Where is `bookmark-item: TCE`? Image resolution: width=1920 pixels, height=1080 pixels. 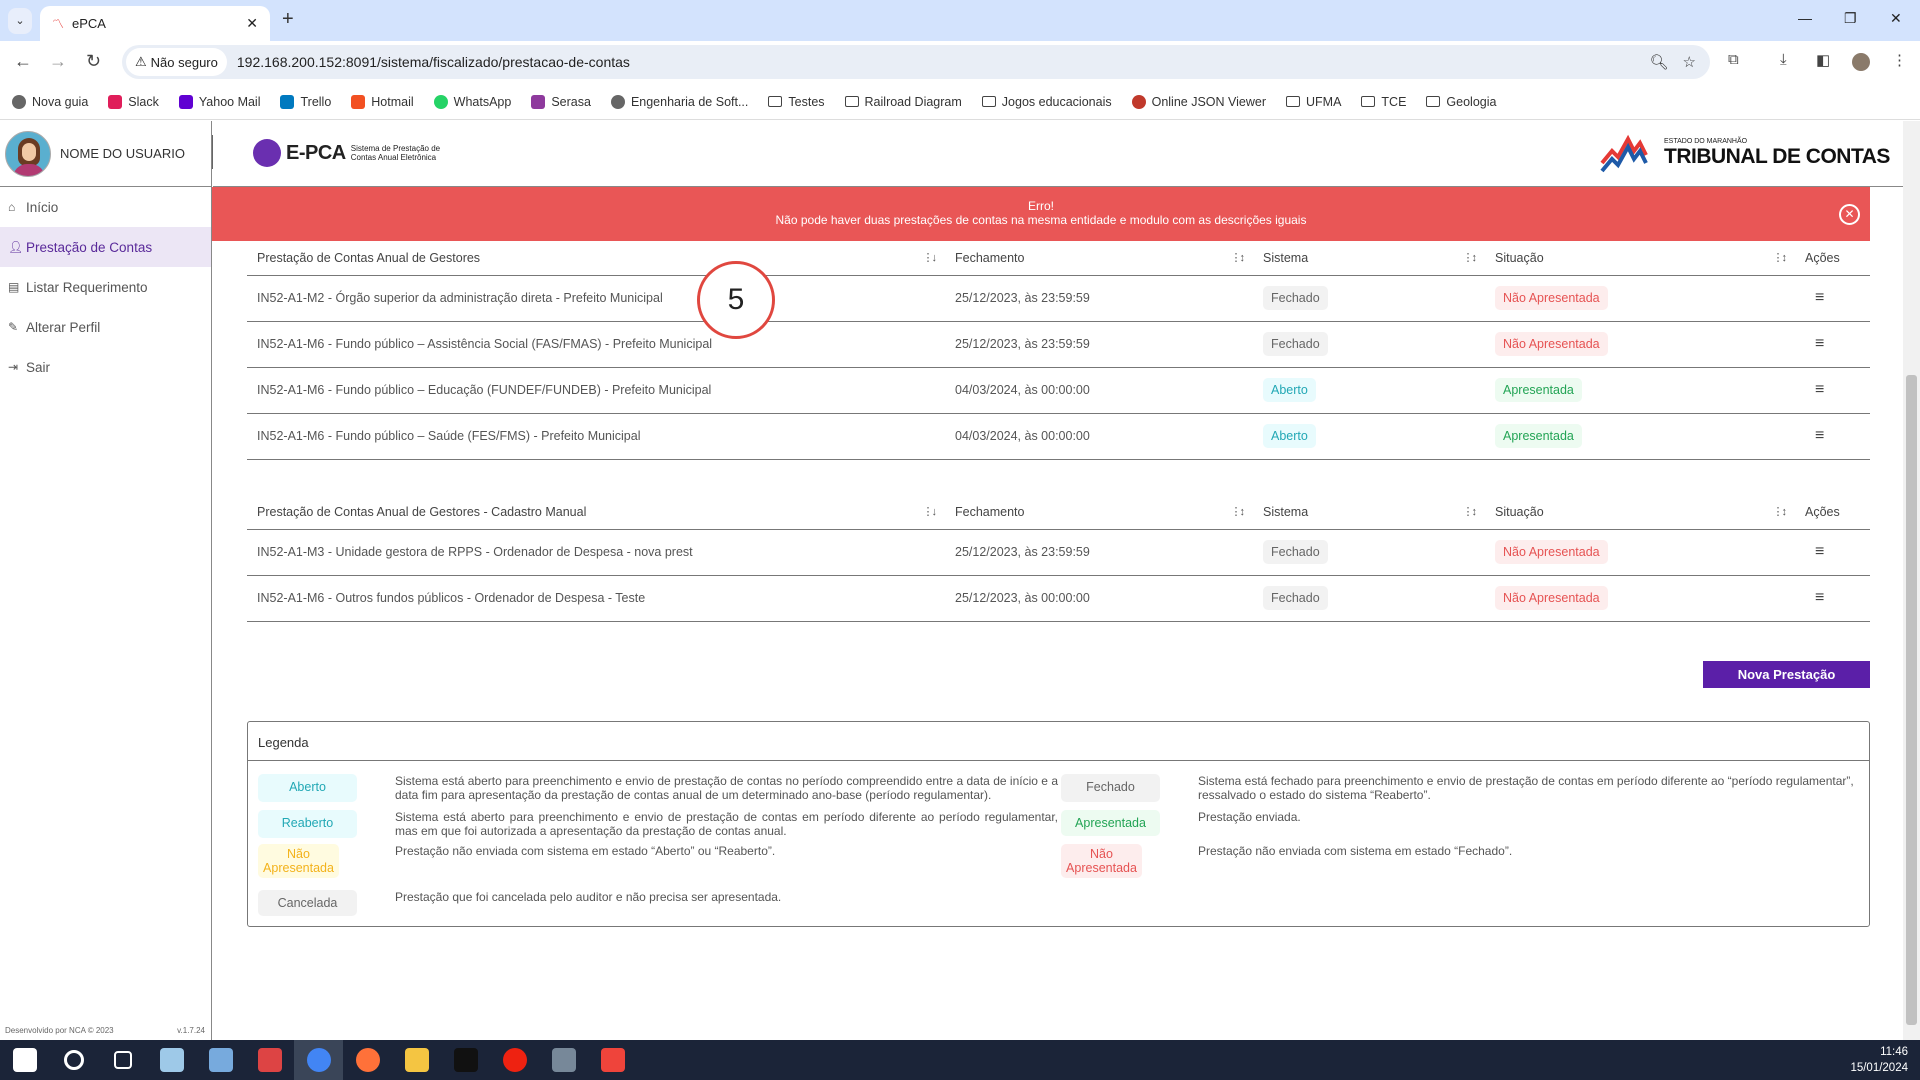
bookmark-item: TCE is located at coordinates (1383, 102).